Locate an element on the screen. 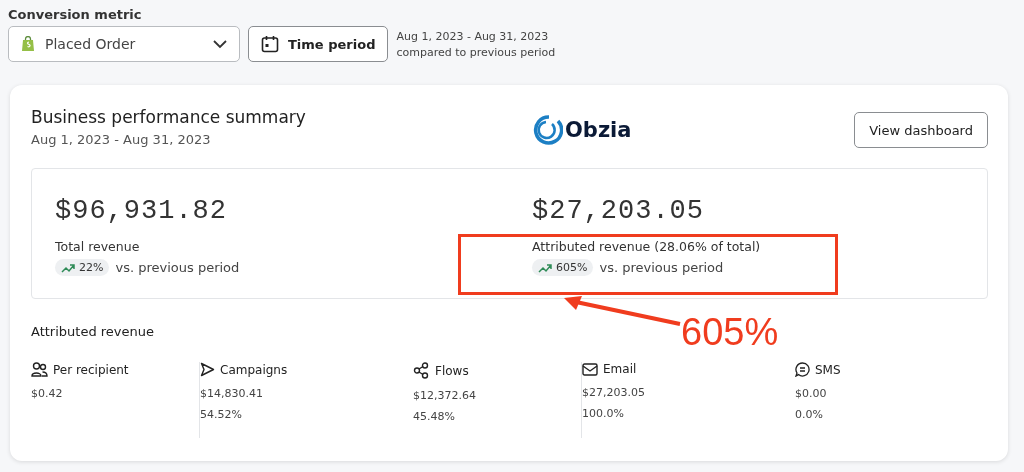 This screenshot has height=472, width=1024. view-dashboard-button: View dashboard is located at coordinates (921, 130).